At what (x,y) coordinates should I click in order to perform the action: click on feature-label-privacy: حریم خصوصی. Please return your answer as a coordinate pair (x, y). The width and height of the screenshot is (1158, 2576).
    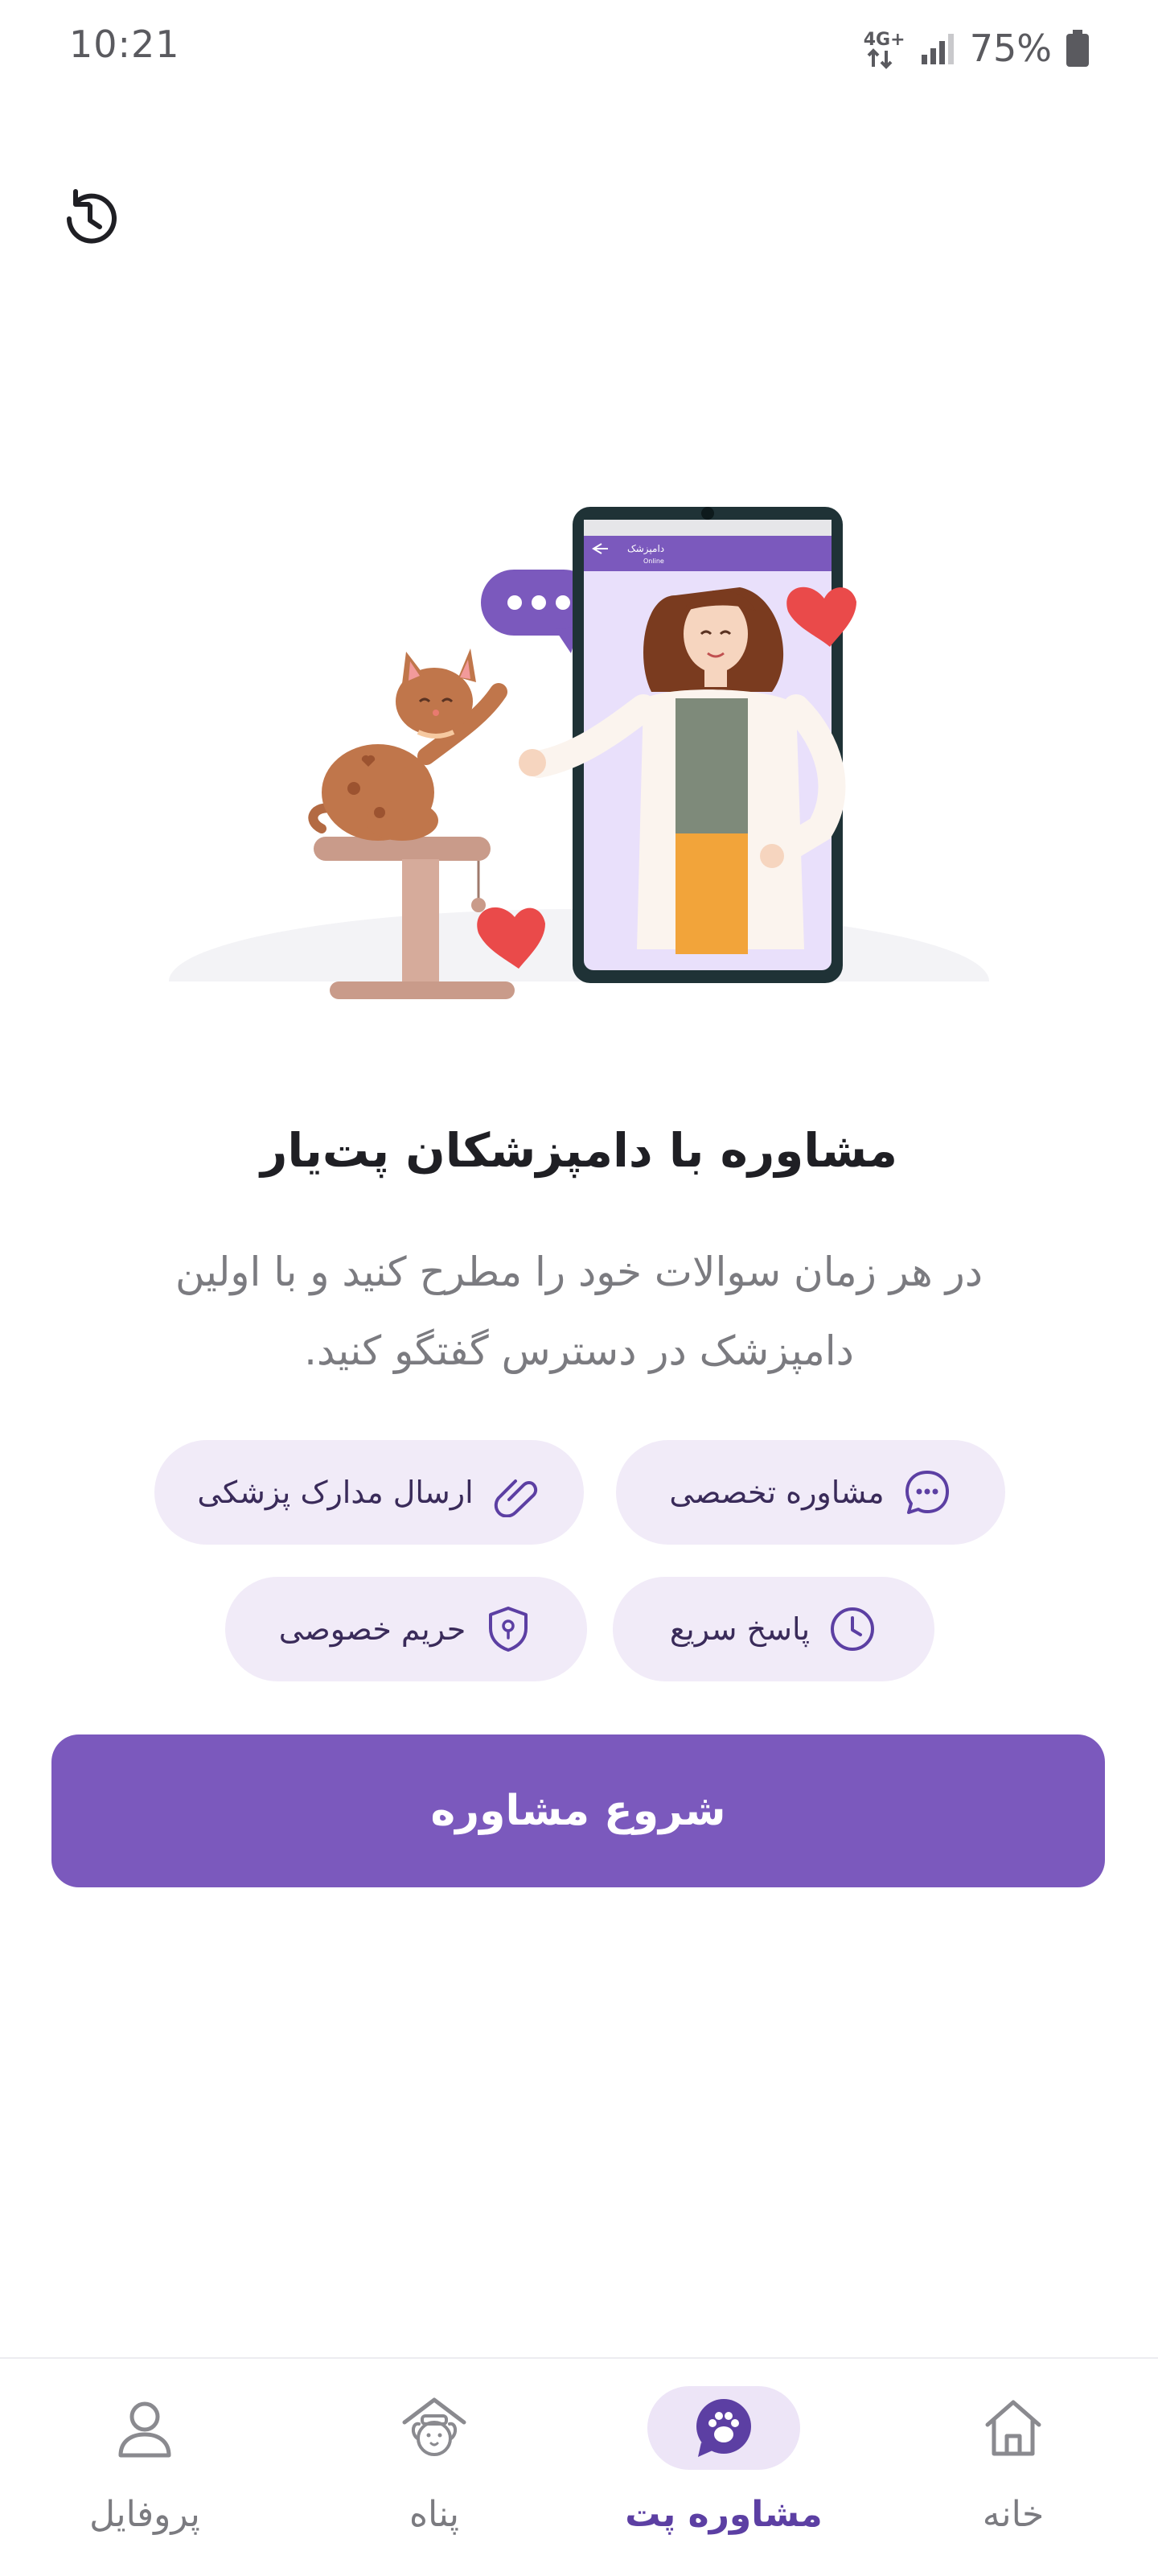
    Looking at the image, I should click on (372, 1629).